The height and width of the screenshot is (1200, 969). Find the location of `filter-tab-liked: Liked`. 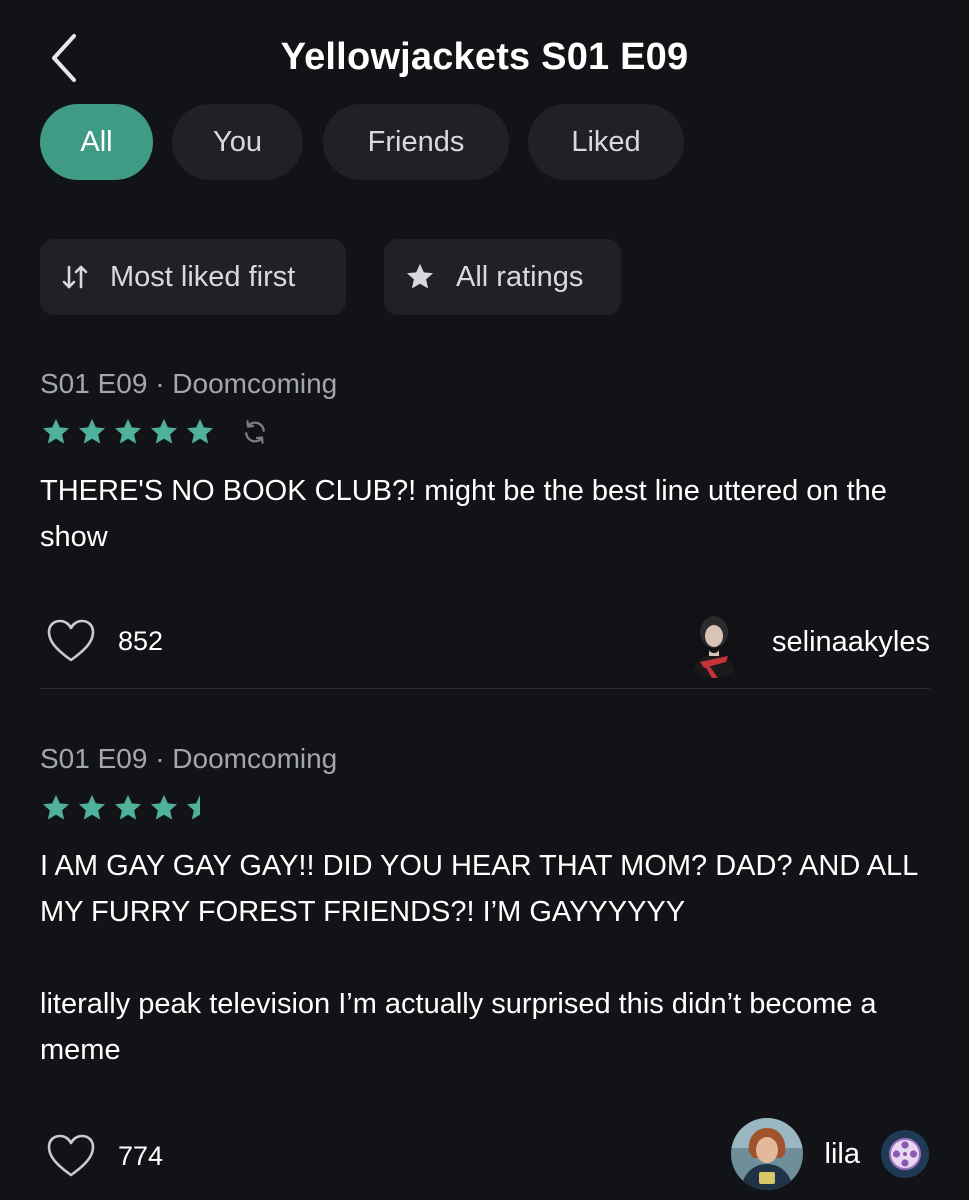

filter-tab-liked: Liked is located at coordinates (606, 142).